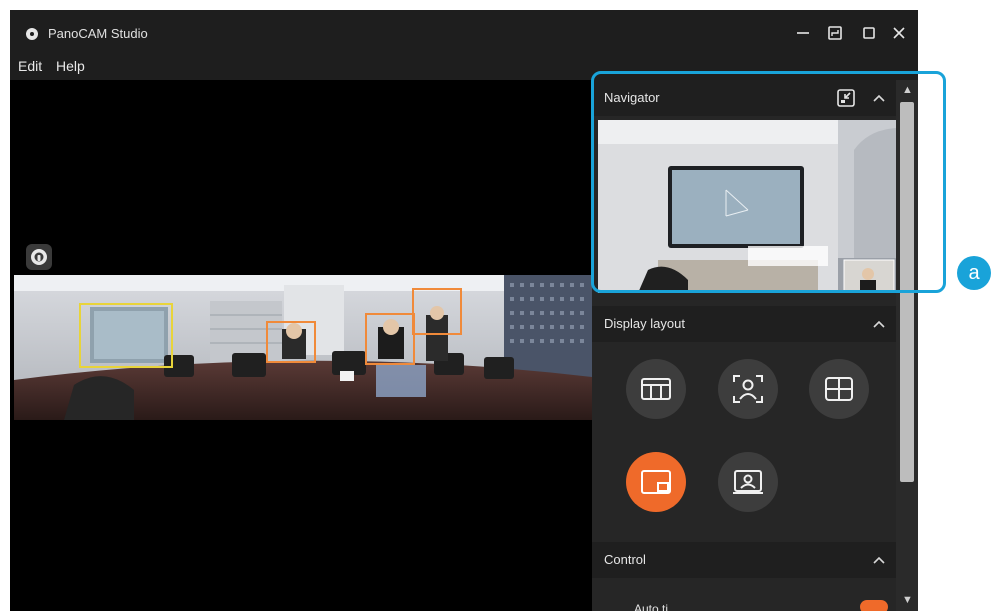  What do you see at coordinates (464, 32) in the screenshot?
I see `title-bar: PanoCAM Studio` at bounding box center [464, 32].